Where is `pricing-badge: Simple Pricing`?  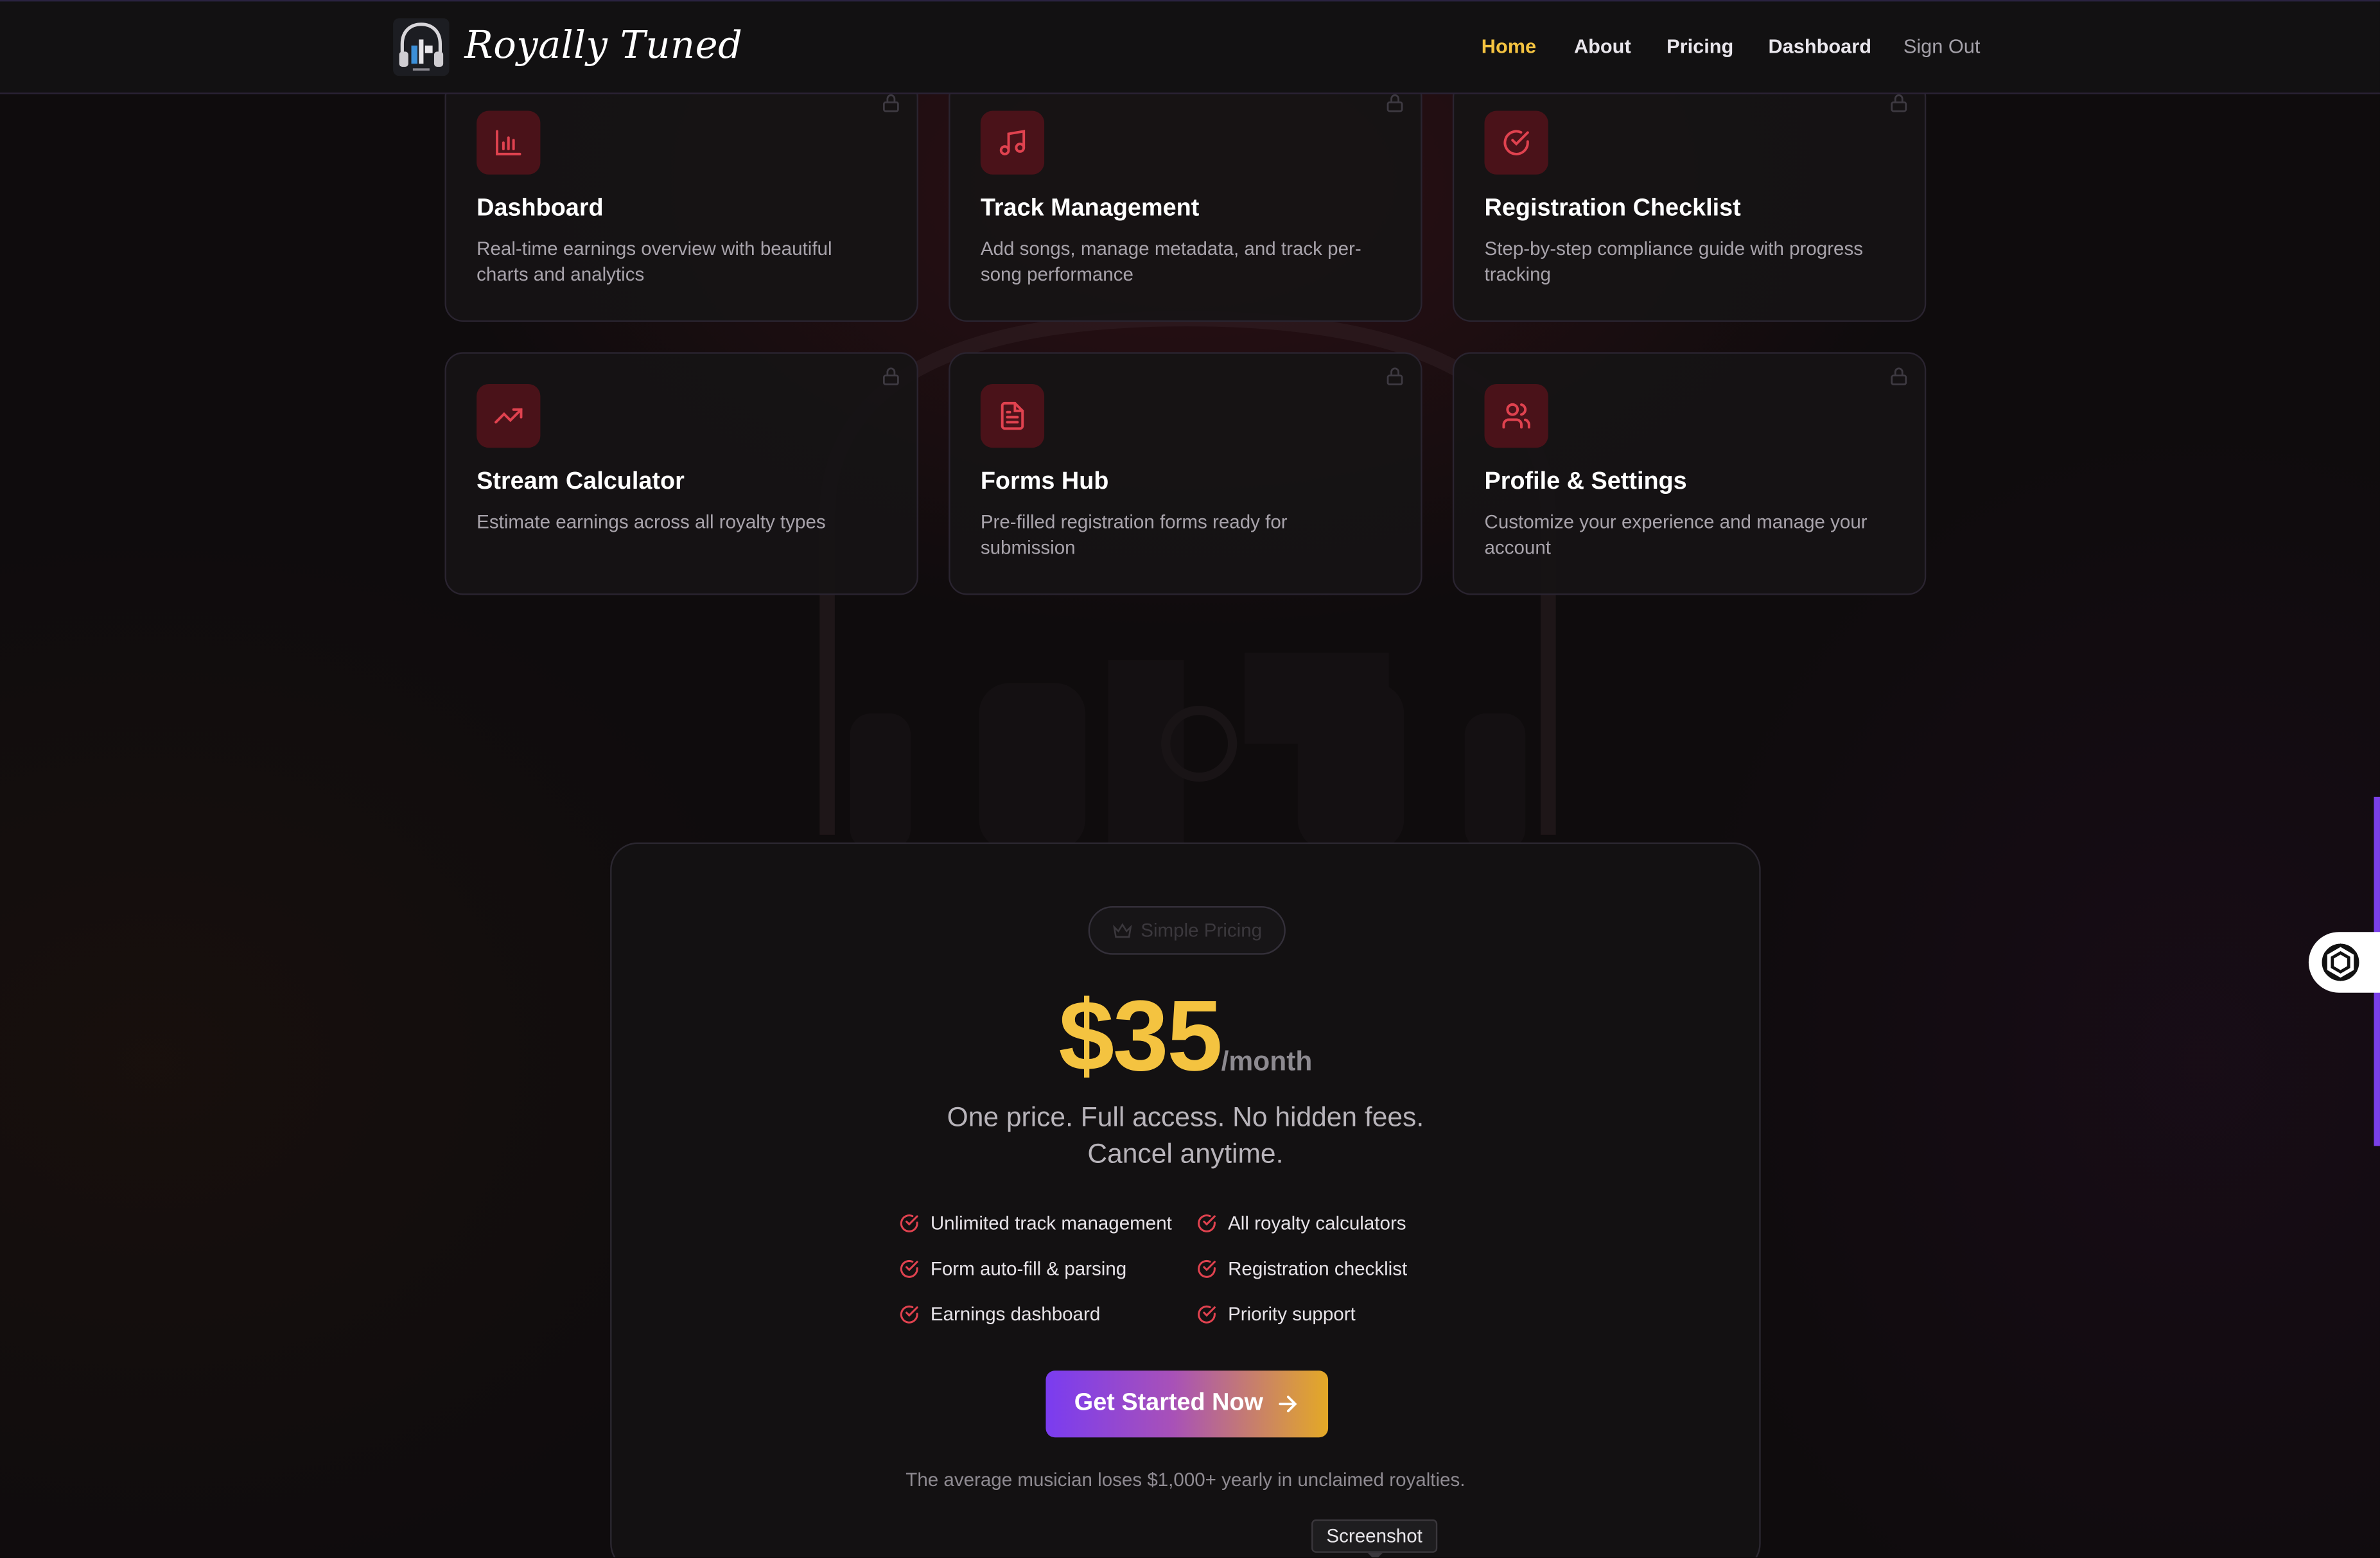 pricing-badge: Simple Pricing is located at coordinates (1187, 930).